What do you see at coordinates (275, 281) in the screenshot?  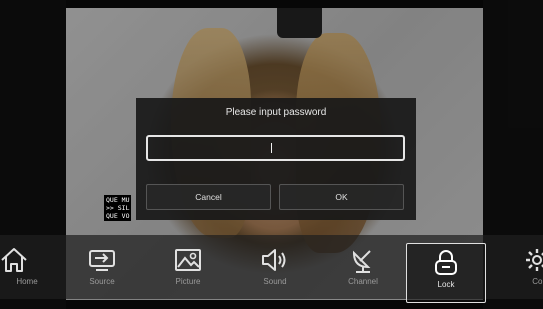 I see `menu-label-sound: Sound` at bounding box center [275, 281].